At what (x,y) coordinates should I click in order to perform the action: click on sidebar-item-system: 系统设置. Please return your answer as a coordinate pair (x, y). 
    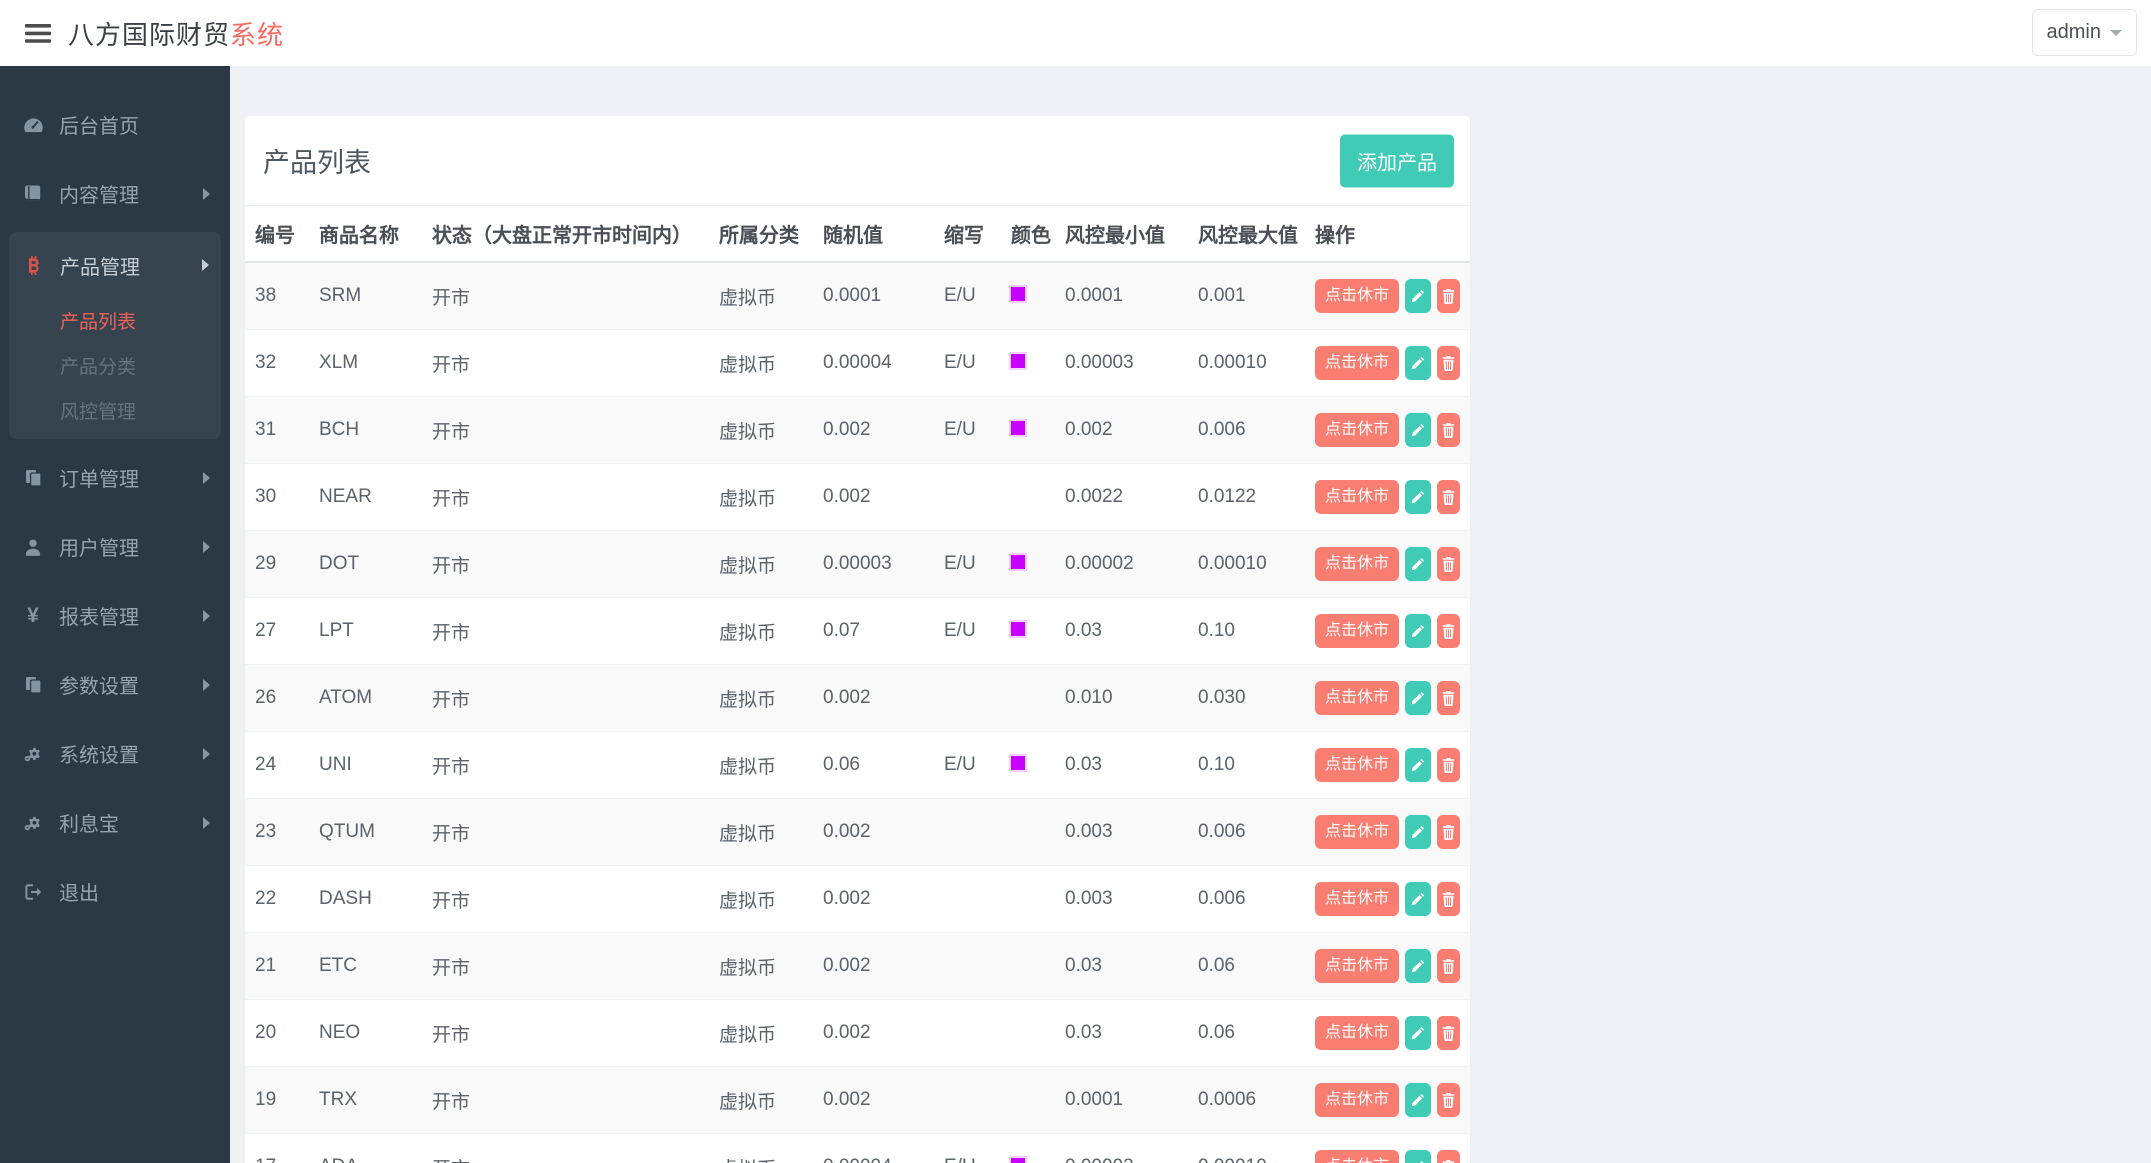
    Looking at the image, I should click on (115, 753).